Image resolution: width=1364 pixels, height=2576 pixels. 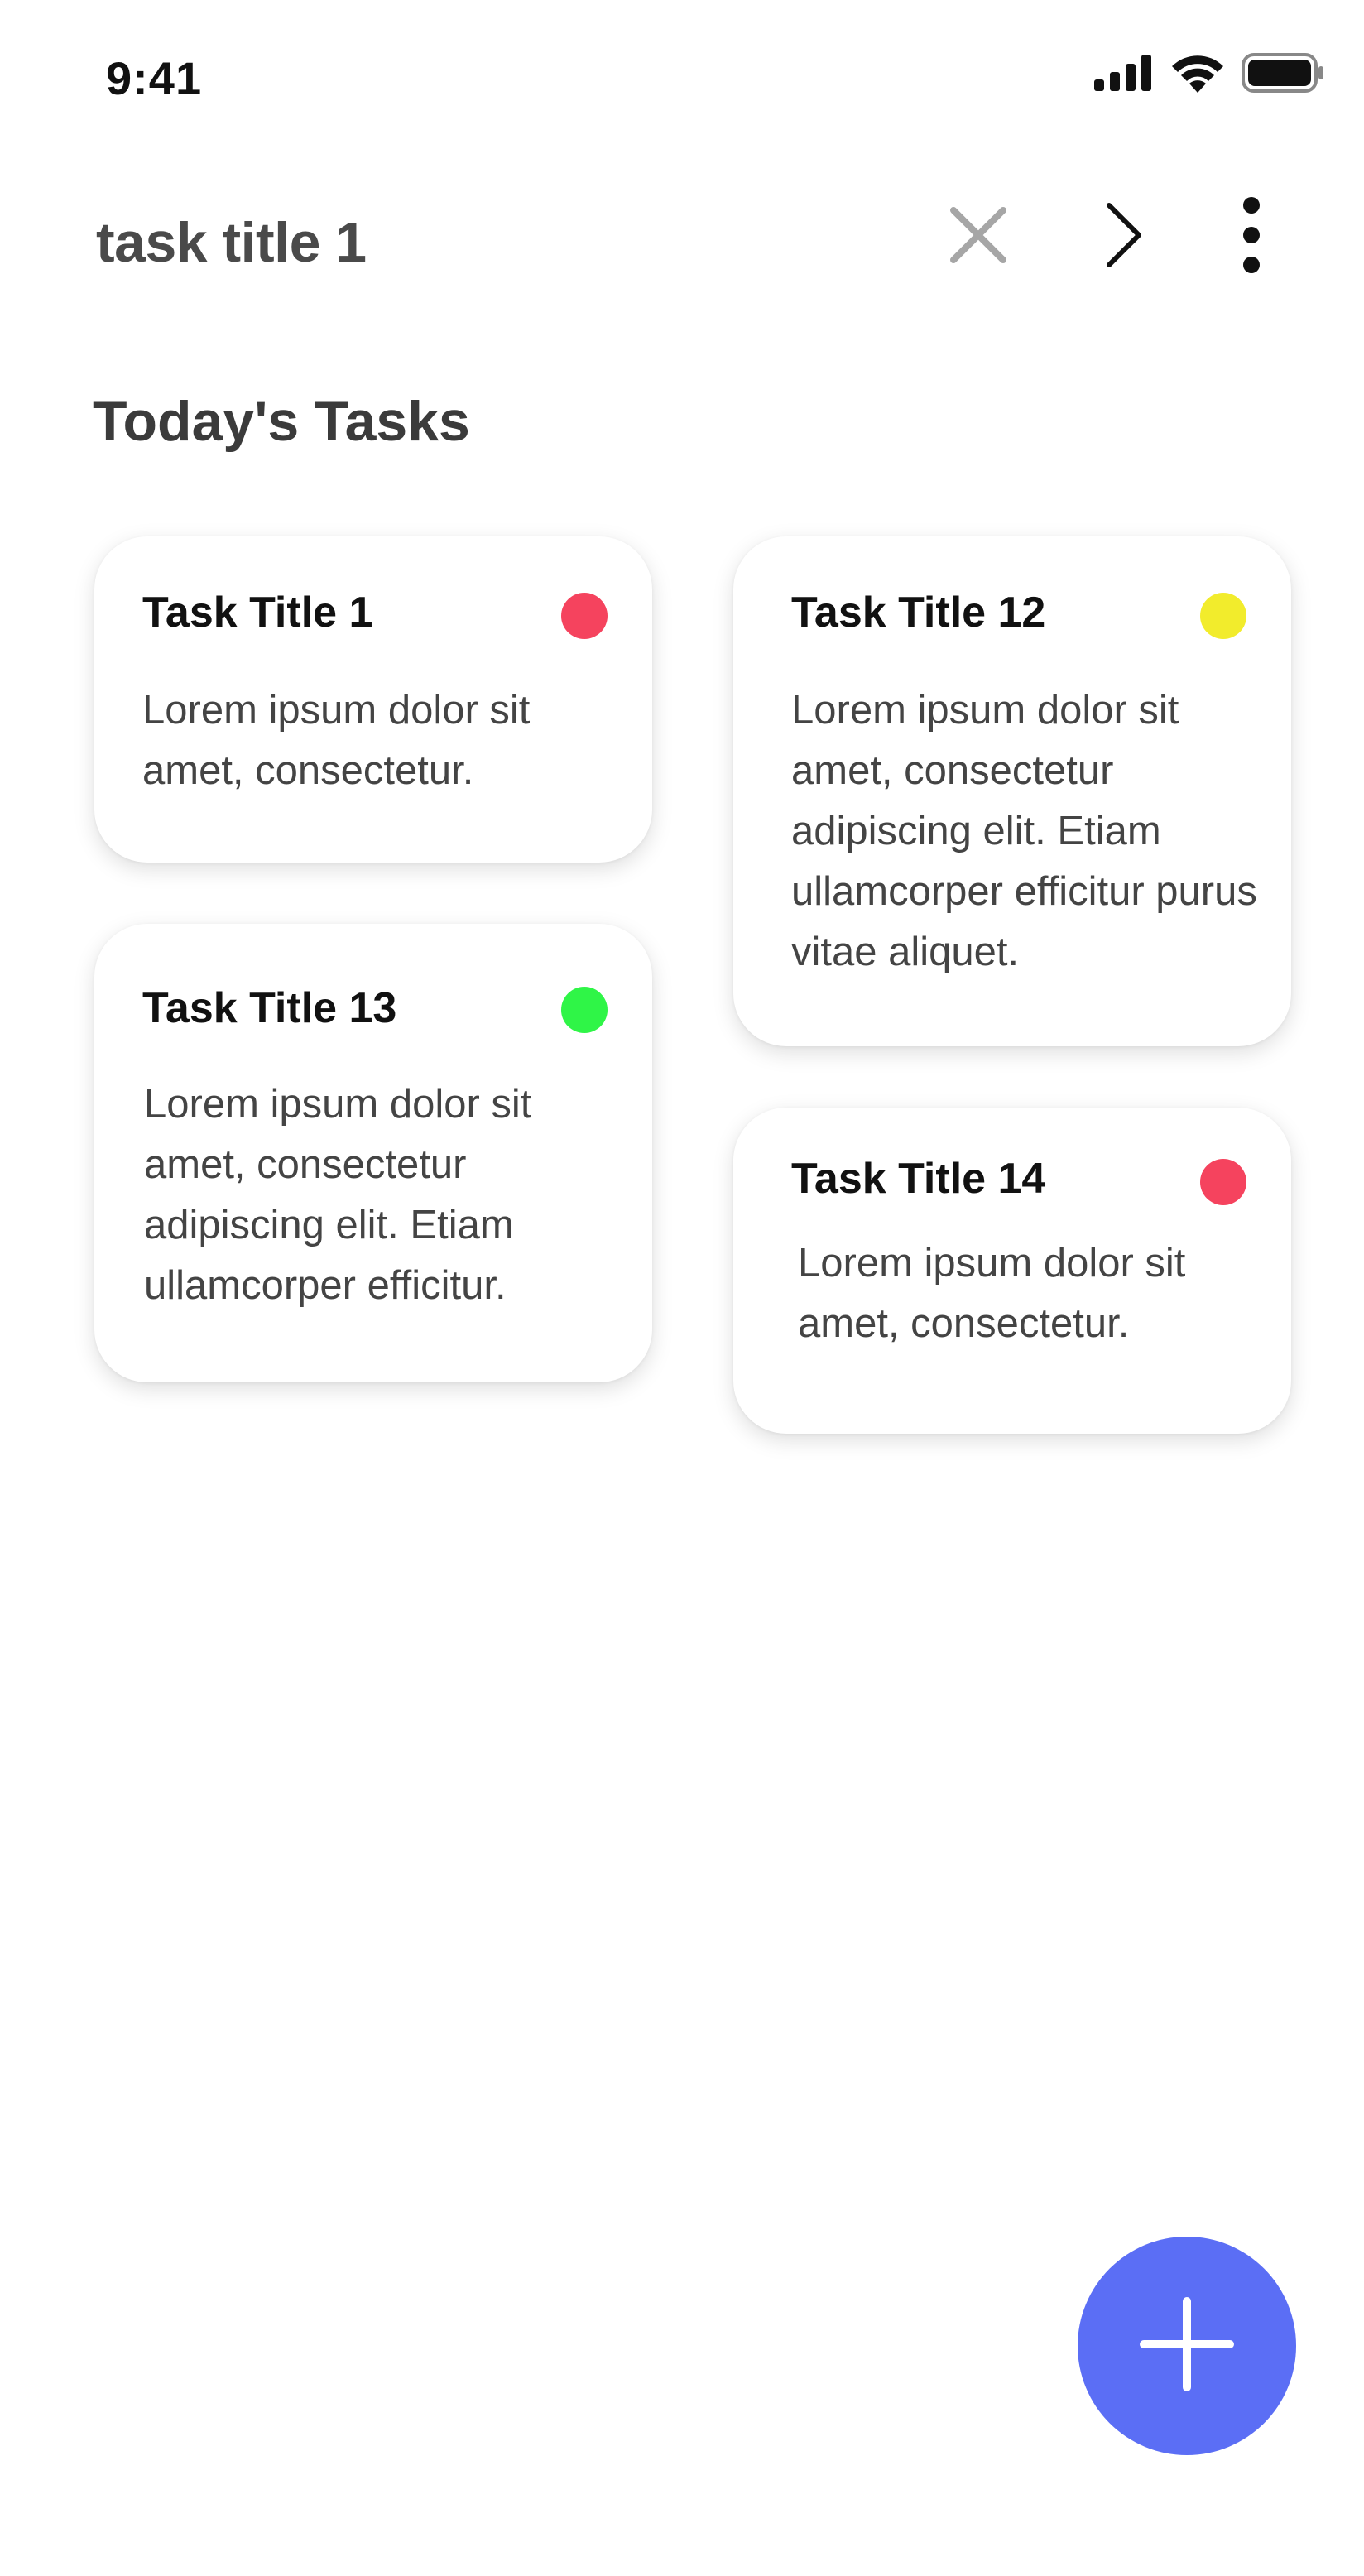 I want to click on more-options-button, so click(x=1251, y=236).